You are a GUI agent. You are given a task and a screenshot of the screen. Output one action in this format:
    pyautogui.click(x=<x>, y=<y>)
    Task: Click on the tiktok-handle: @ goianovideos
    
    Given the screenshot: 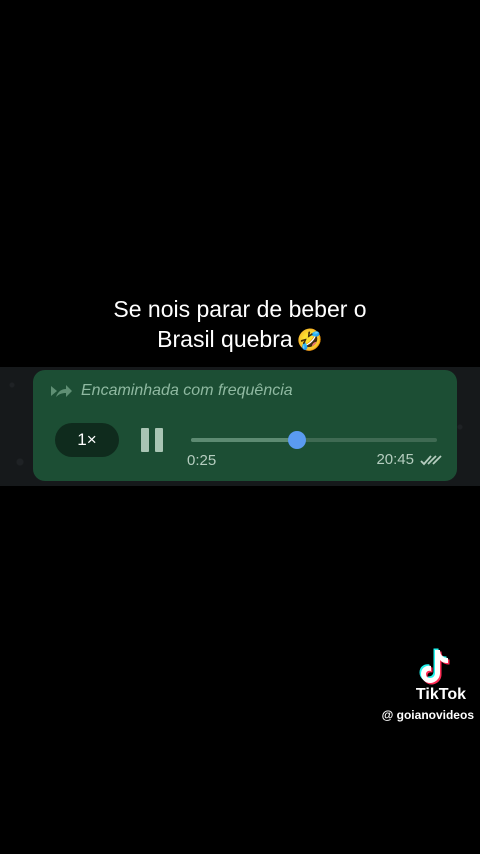 What is the action you would take?
    pyautogui.click(x=427, y=715)
    